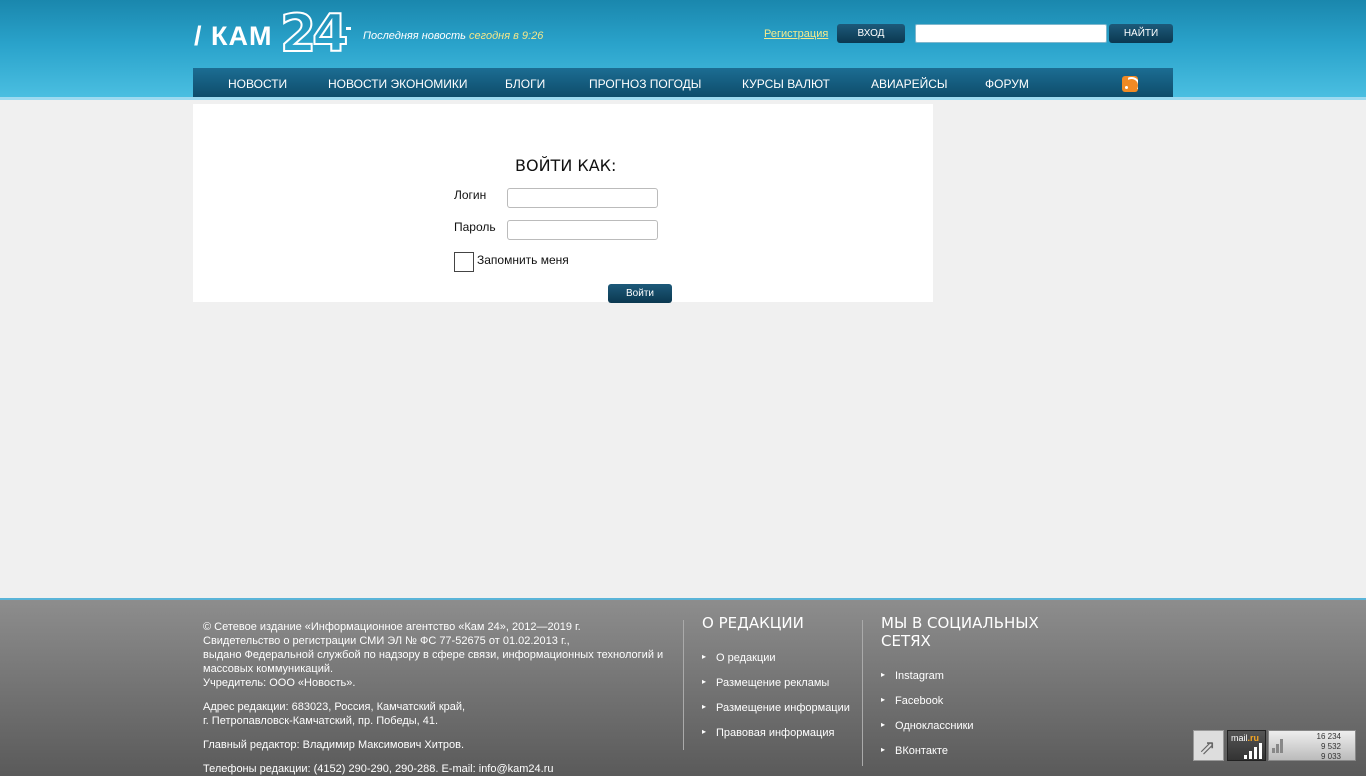 The height and width of the screenshot is (776, 1366). Describe the element at coordinates (1007, 84) in the screenshot. I see `nav-item-forum: ФОРУМ` at that location.